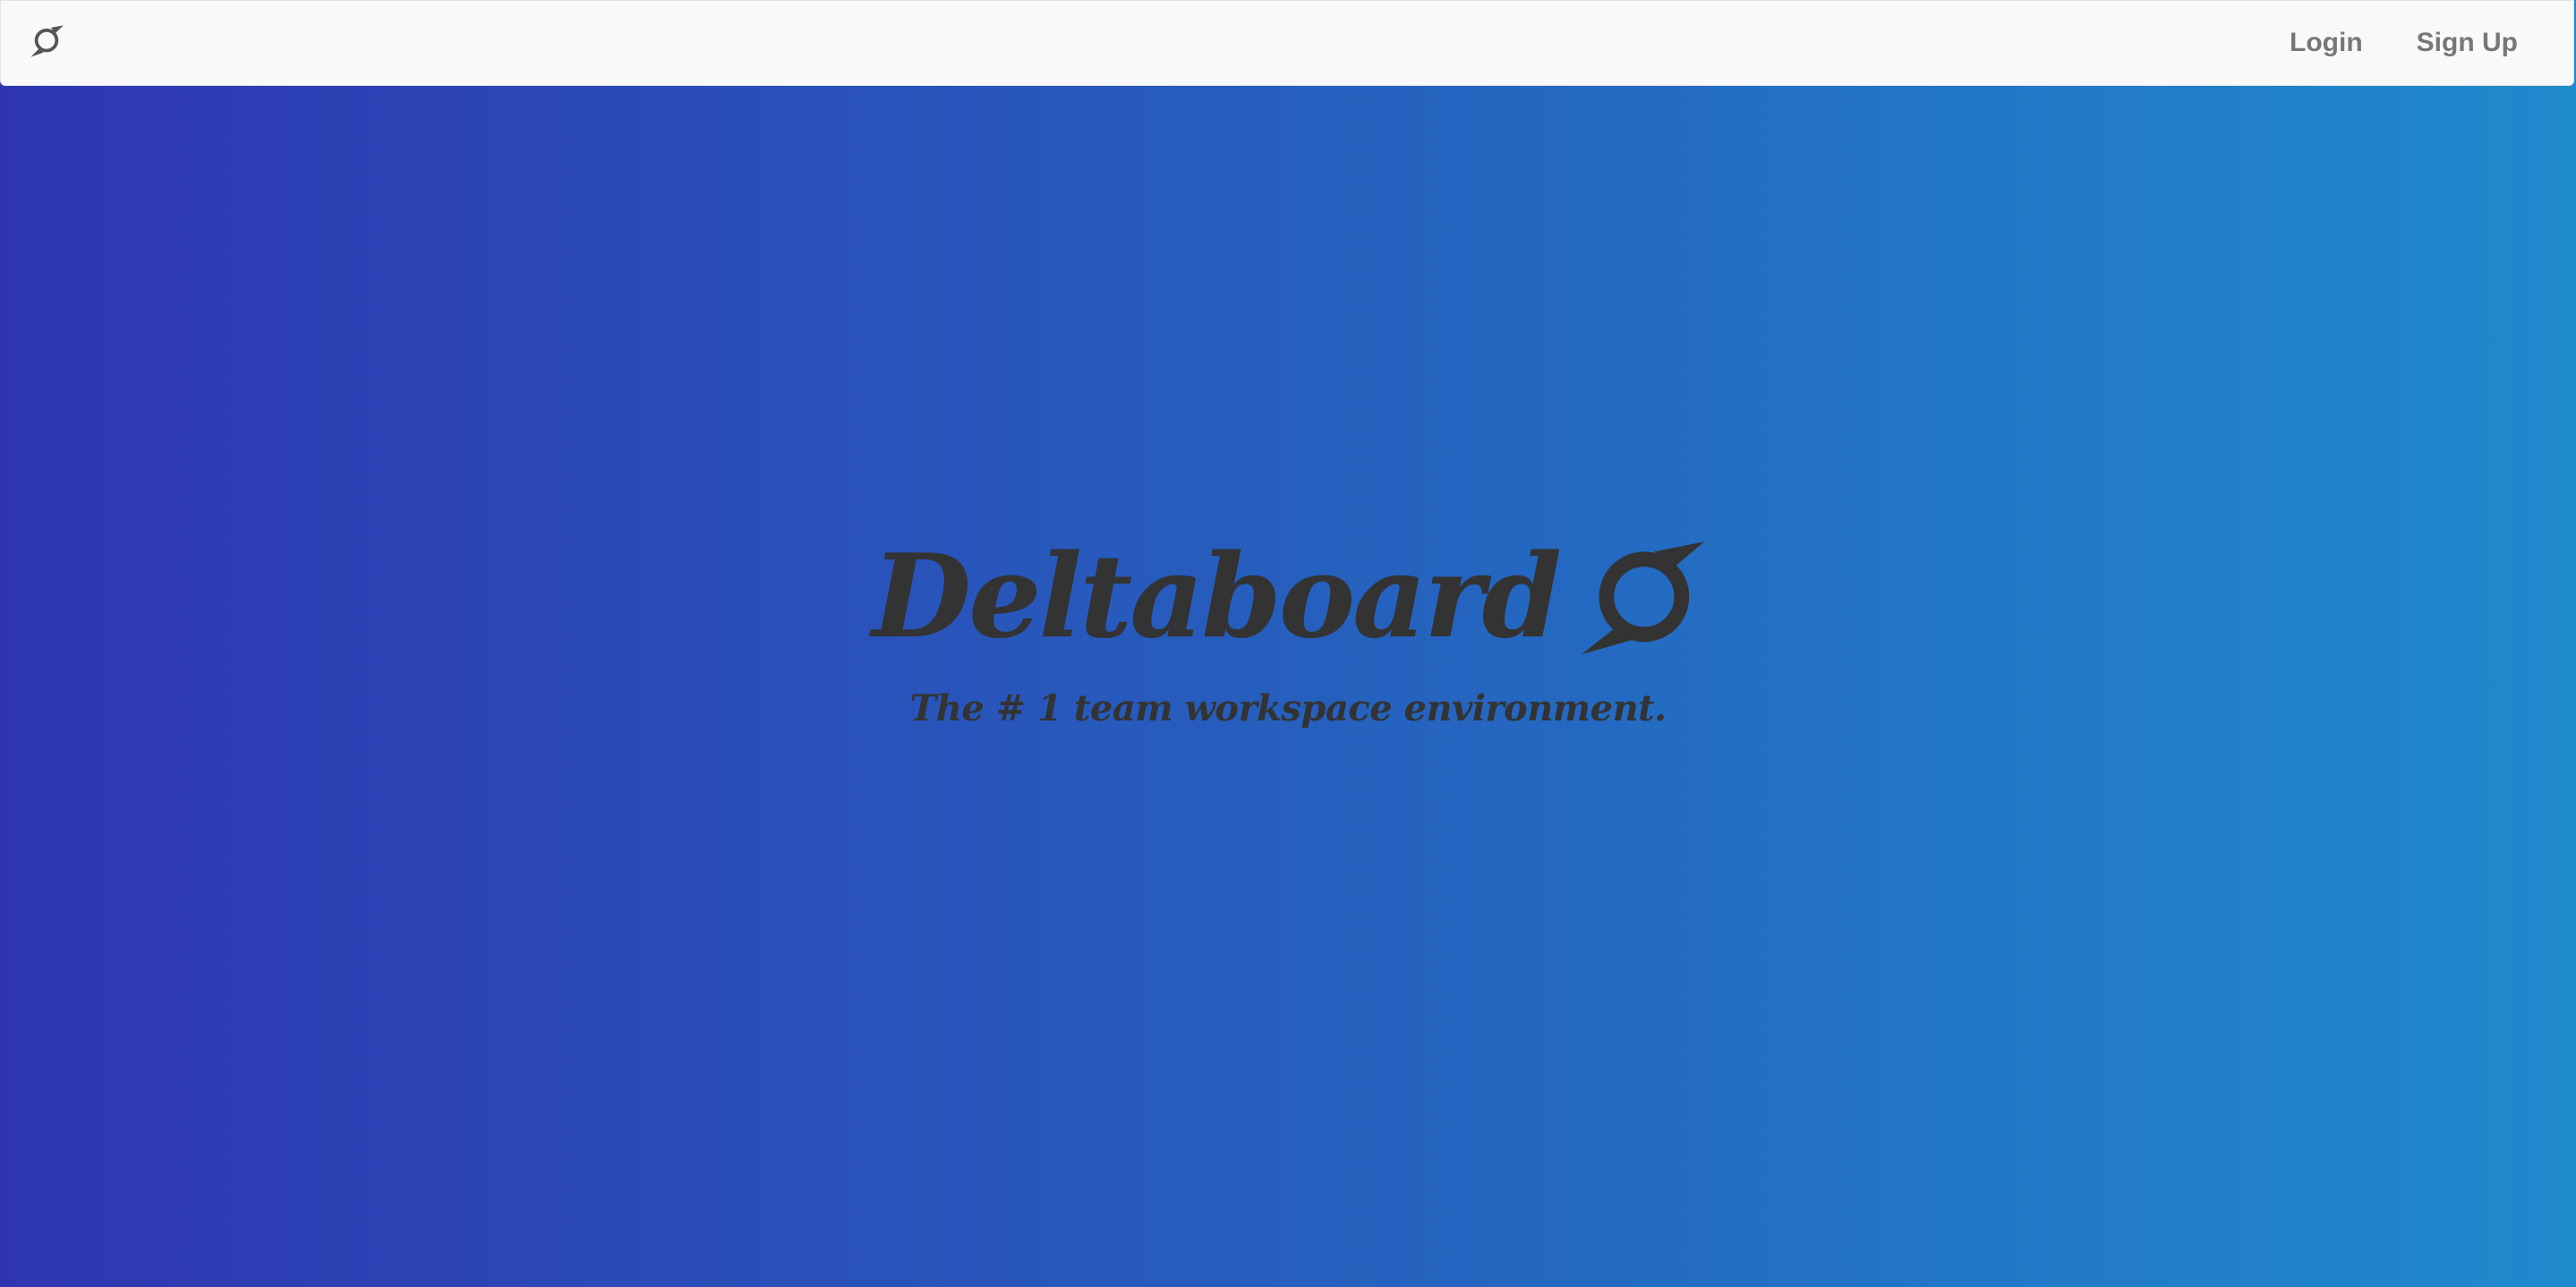 This screenshot has width=2576, height=1287. Describe the element at coordinates (1288, 708) in the screenshot. I see `hero-subtitle: The # 1 team workspace environment.` at that location.